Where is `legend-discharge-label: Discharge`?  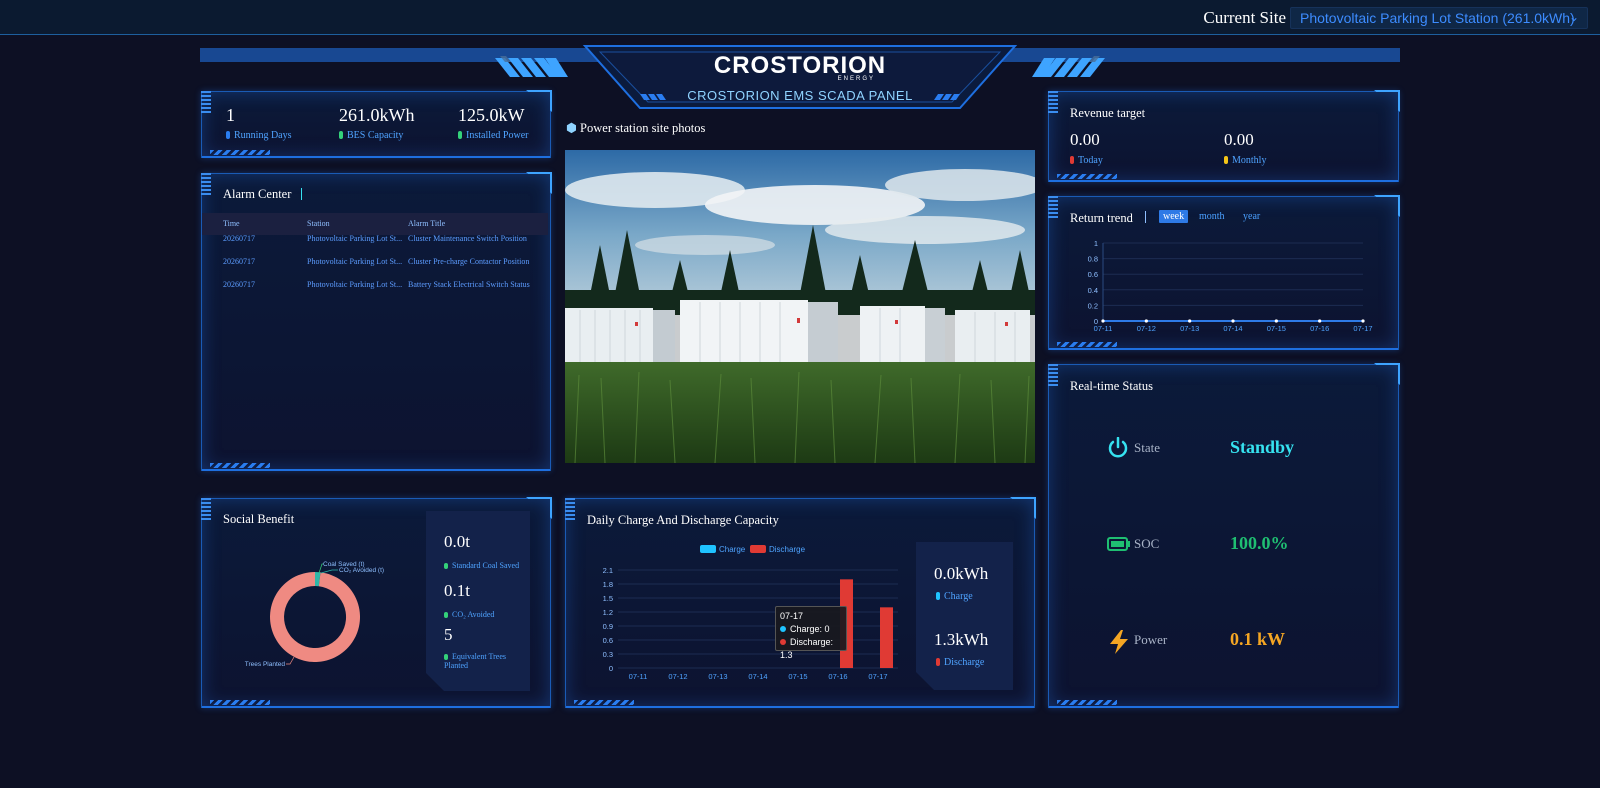 legend-discharge-label: Discharge is located at coordinates (787, 549).